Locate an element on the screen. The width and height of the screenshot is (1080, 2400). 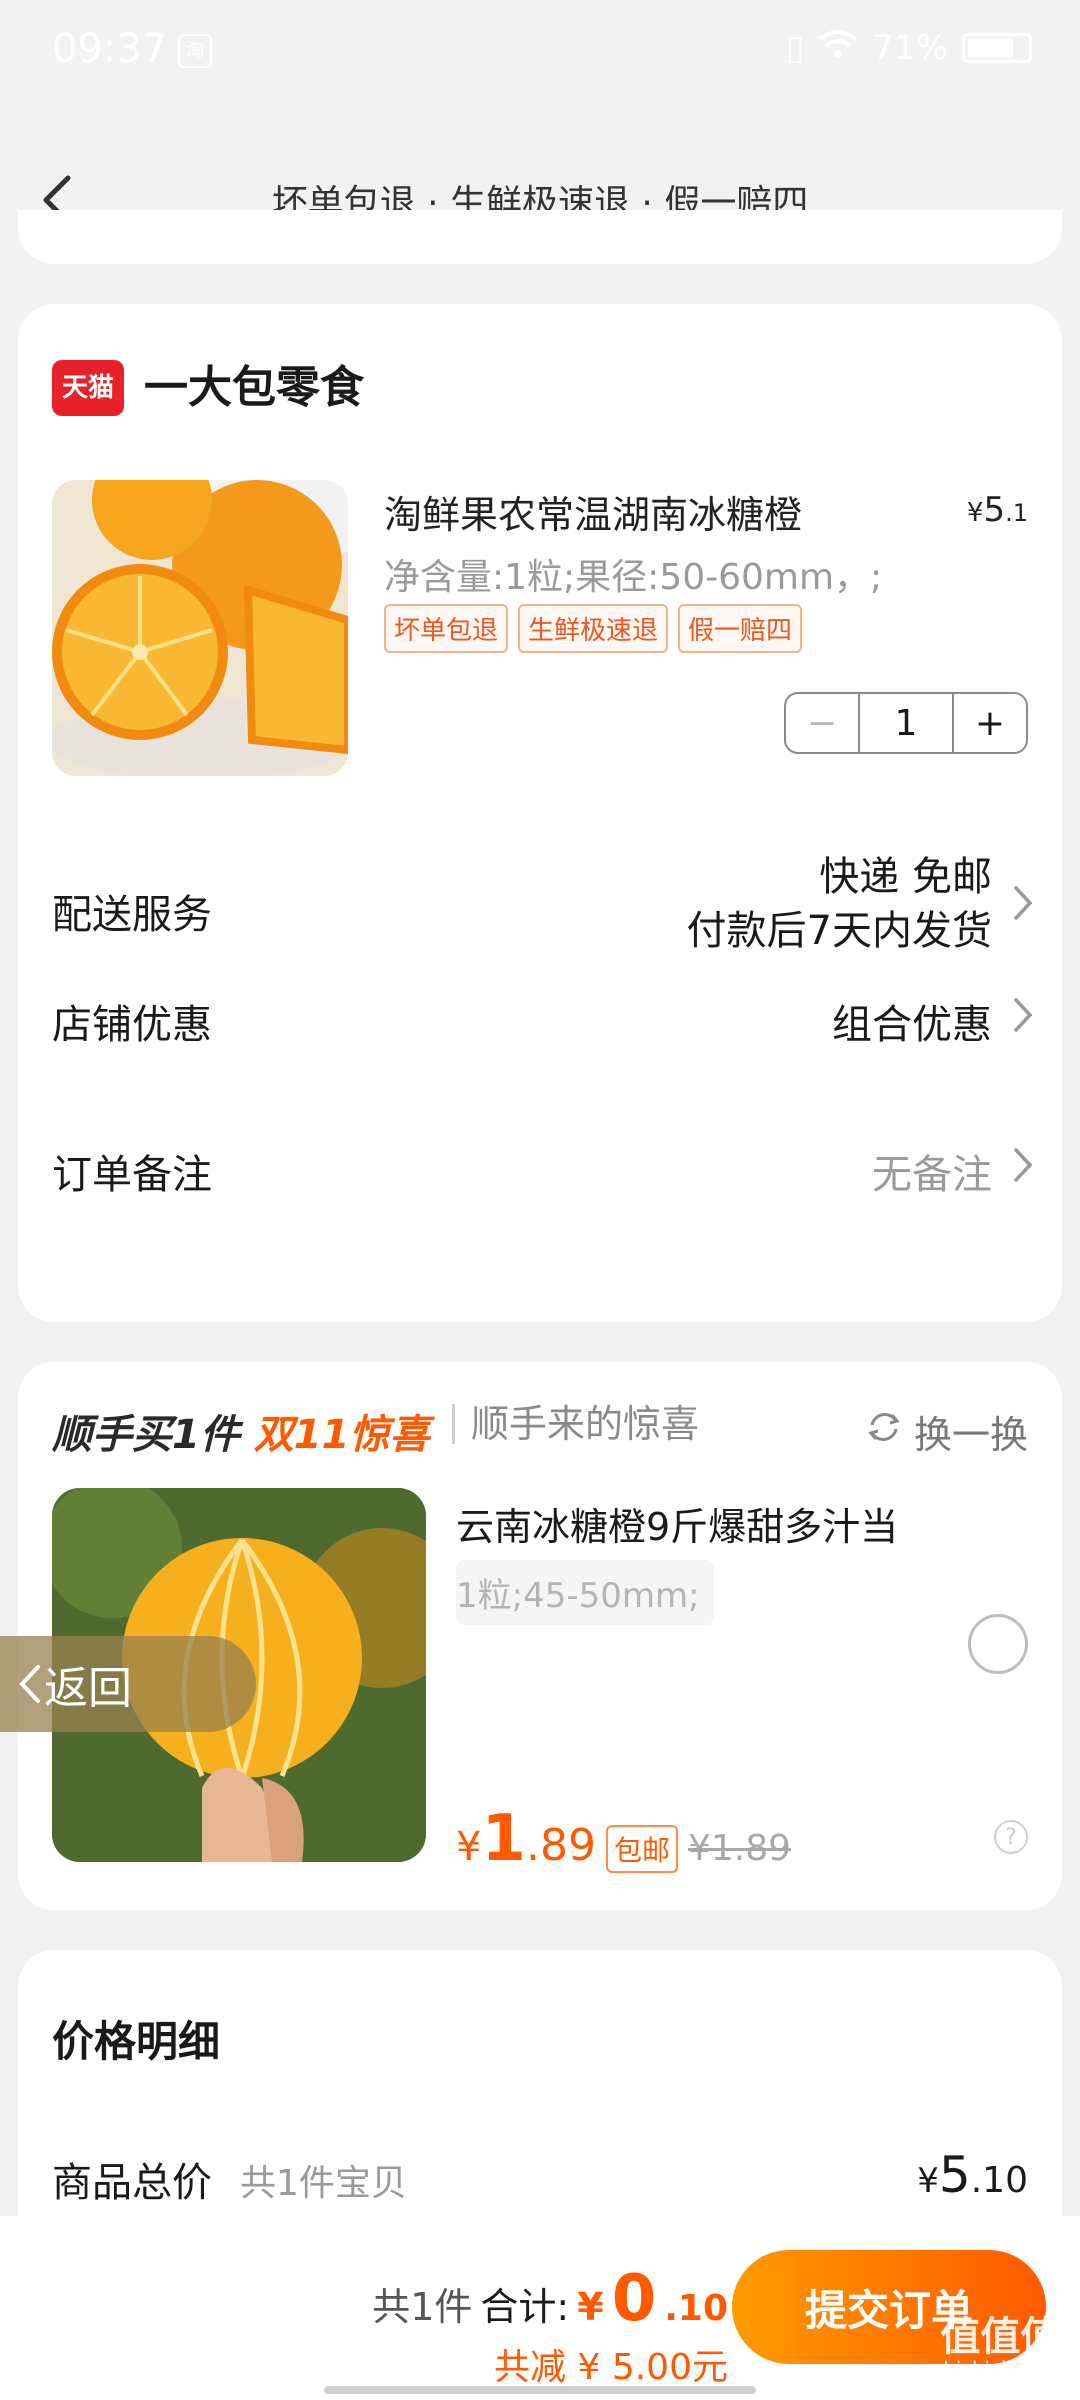
status-right-group: ▯ 71% is located at coordinates (909, 48).